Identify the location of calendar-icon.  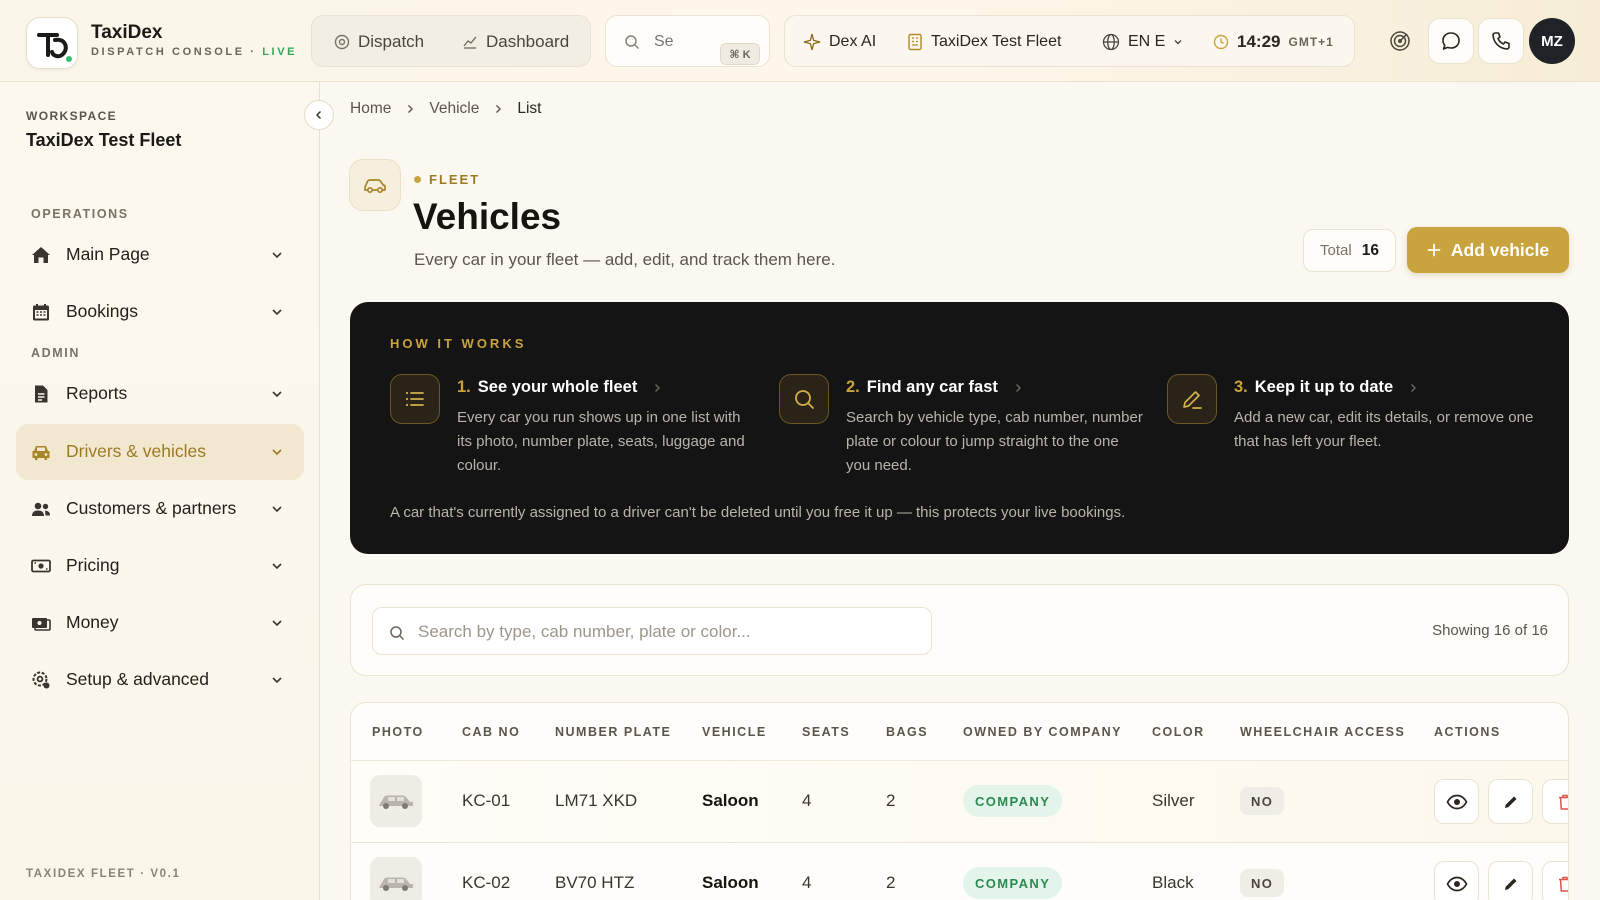
(41, 312).